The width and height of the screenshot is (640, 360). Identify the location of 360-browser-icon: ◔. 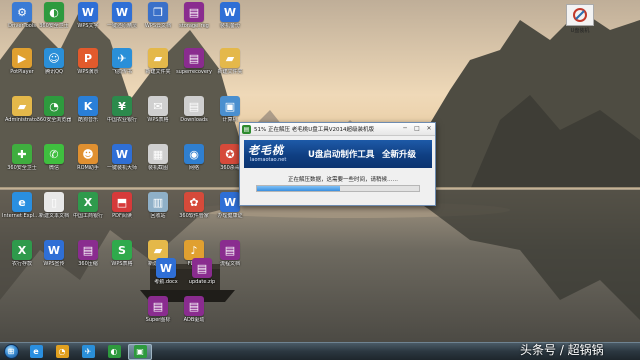
(62, 351).